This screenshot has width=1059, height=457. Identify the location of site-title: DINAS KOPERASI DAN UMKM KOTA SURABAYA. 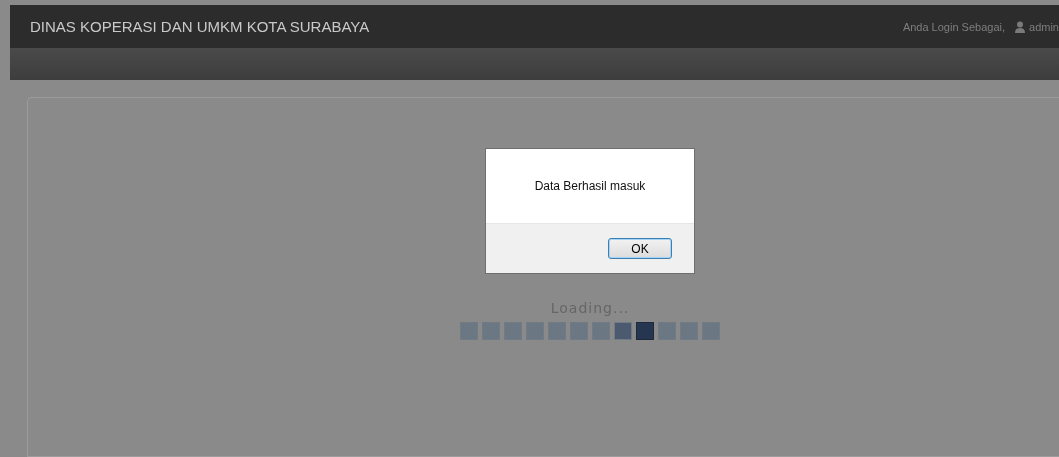
(200, 26).